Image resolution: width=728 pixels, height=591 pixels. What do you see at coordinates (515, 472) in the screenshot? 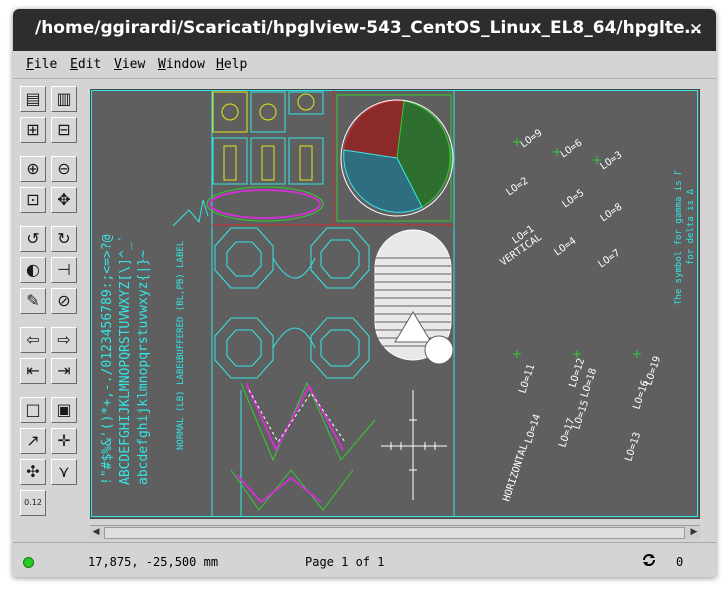
I see `lo-label: HORIZONTAL` at bounding box center [515, 472].